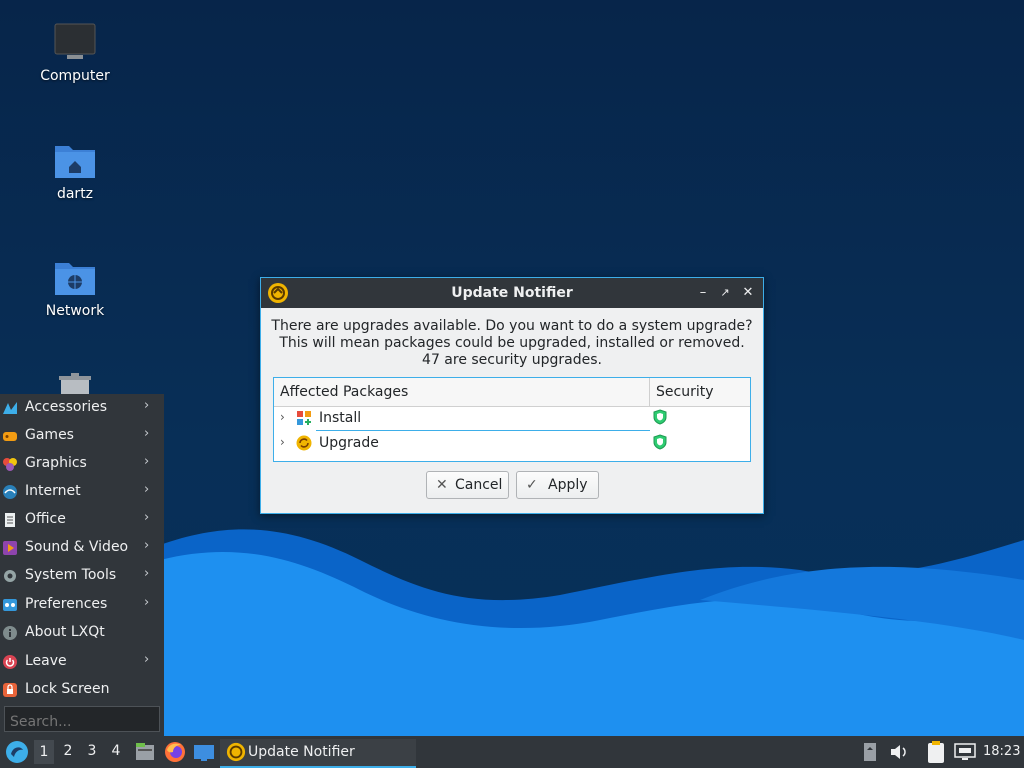 This screenshot has width=1024, height=768. I want to click on menu-item-graphics: Graphics ›, so click(82, 464).